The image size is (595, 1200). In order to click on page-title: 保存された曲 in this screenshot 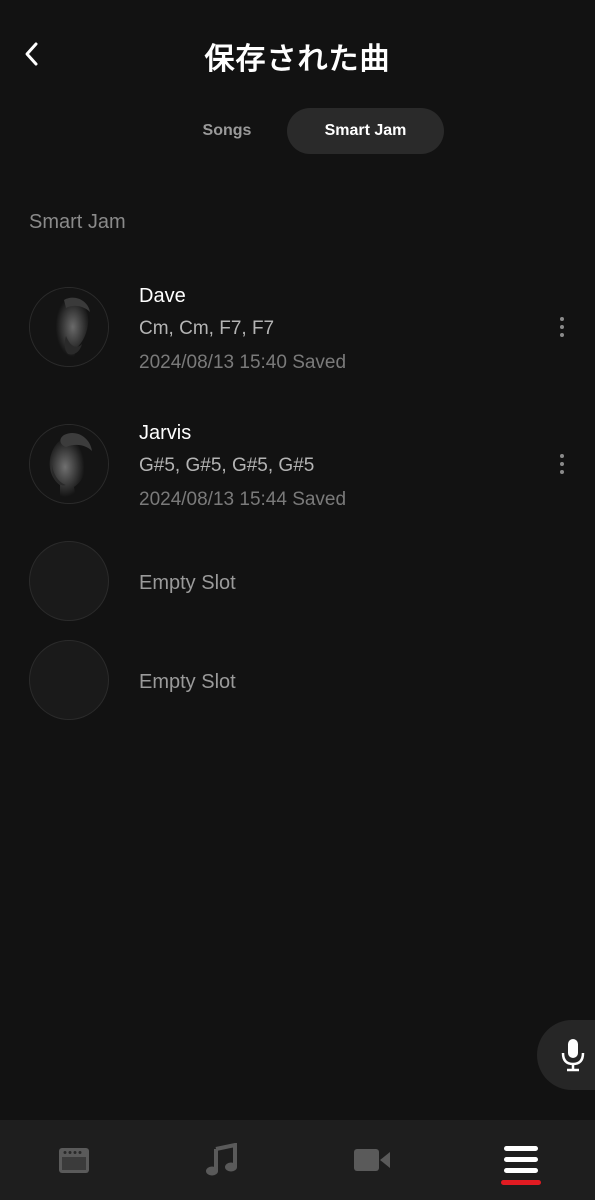, I will do `click(297, 59)`.